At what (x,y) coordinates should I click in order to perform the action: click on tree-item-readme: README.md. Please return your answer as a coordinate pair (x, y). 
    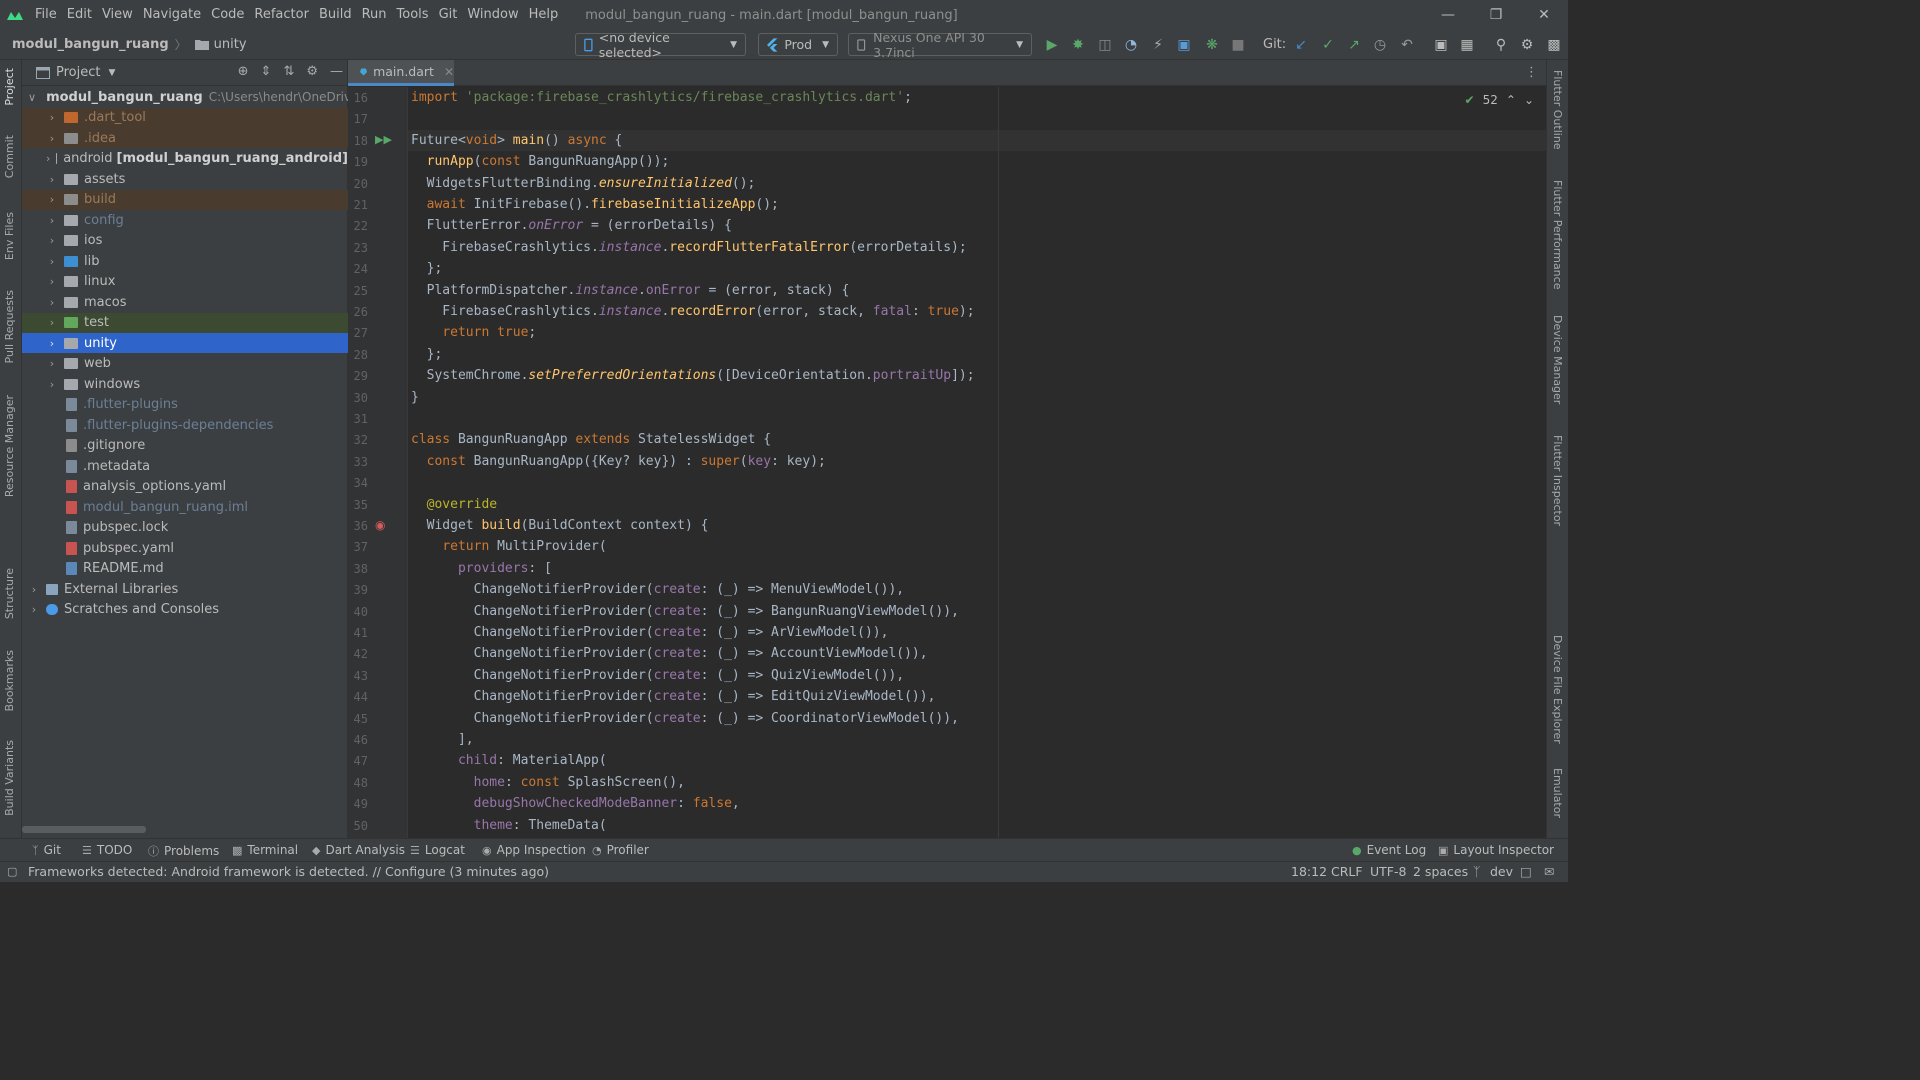
    Looking at the image, I should click on (185, 569).